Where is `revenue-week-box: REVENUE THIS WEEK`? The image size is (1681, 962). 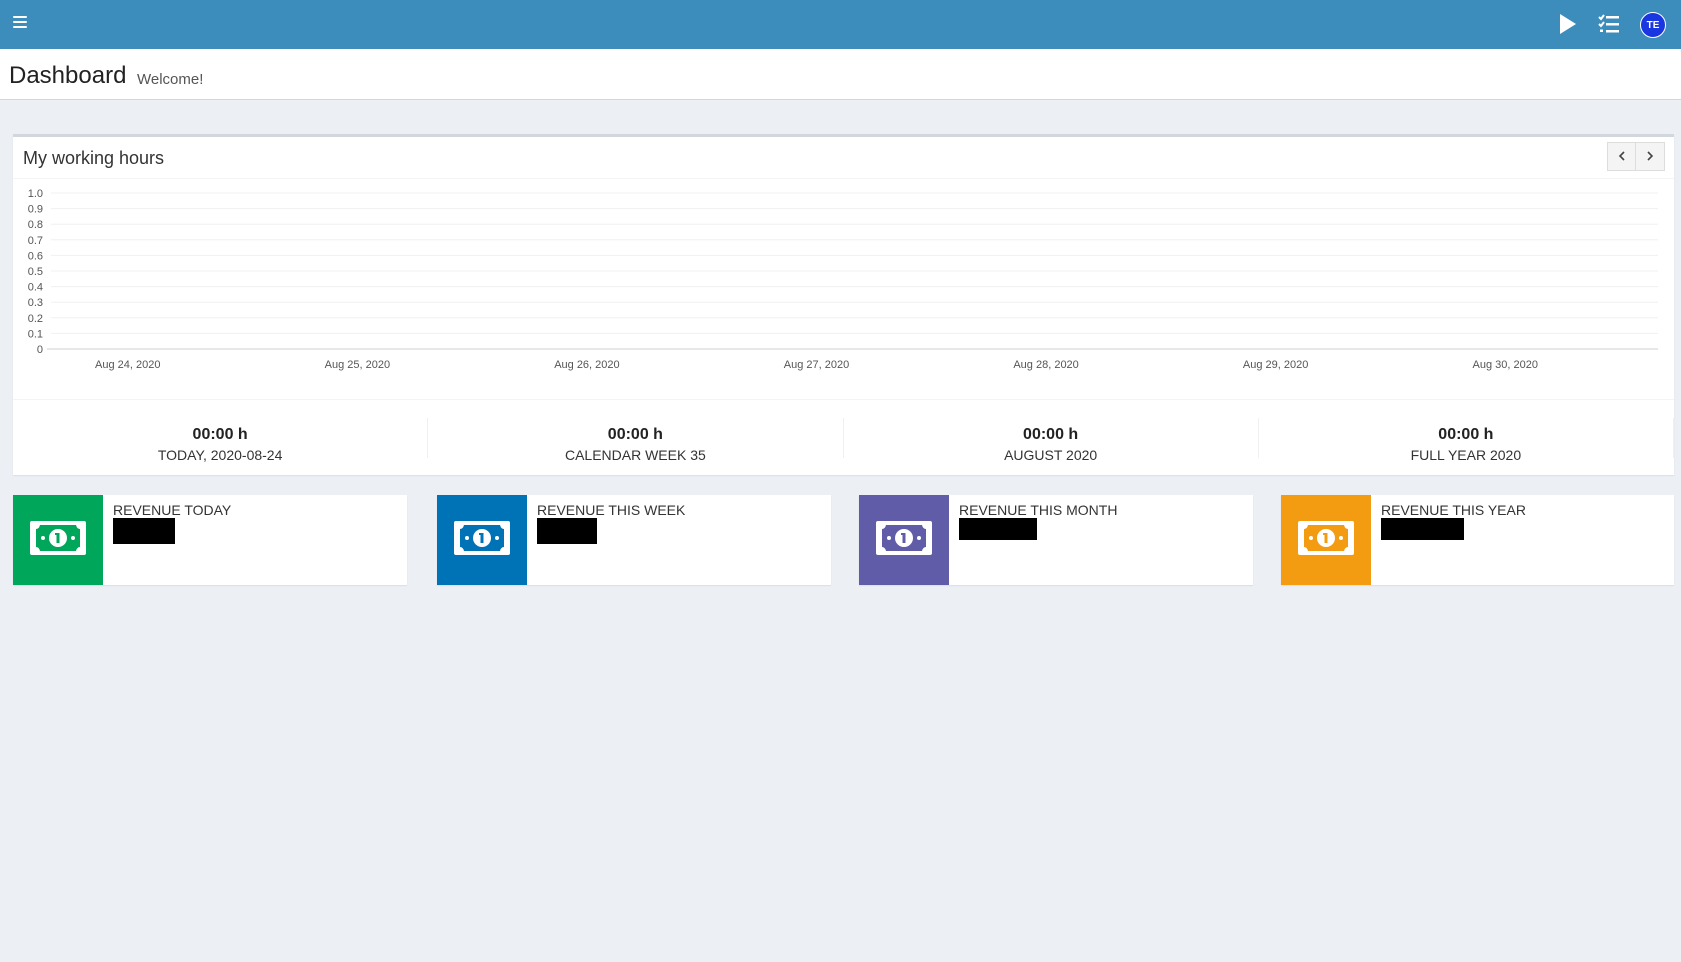
revenue-week-box: REVENUE THIS WEEK is located at coordinates (634, 540).